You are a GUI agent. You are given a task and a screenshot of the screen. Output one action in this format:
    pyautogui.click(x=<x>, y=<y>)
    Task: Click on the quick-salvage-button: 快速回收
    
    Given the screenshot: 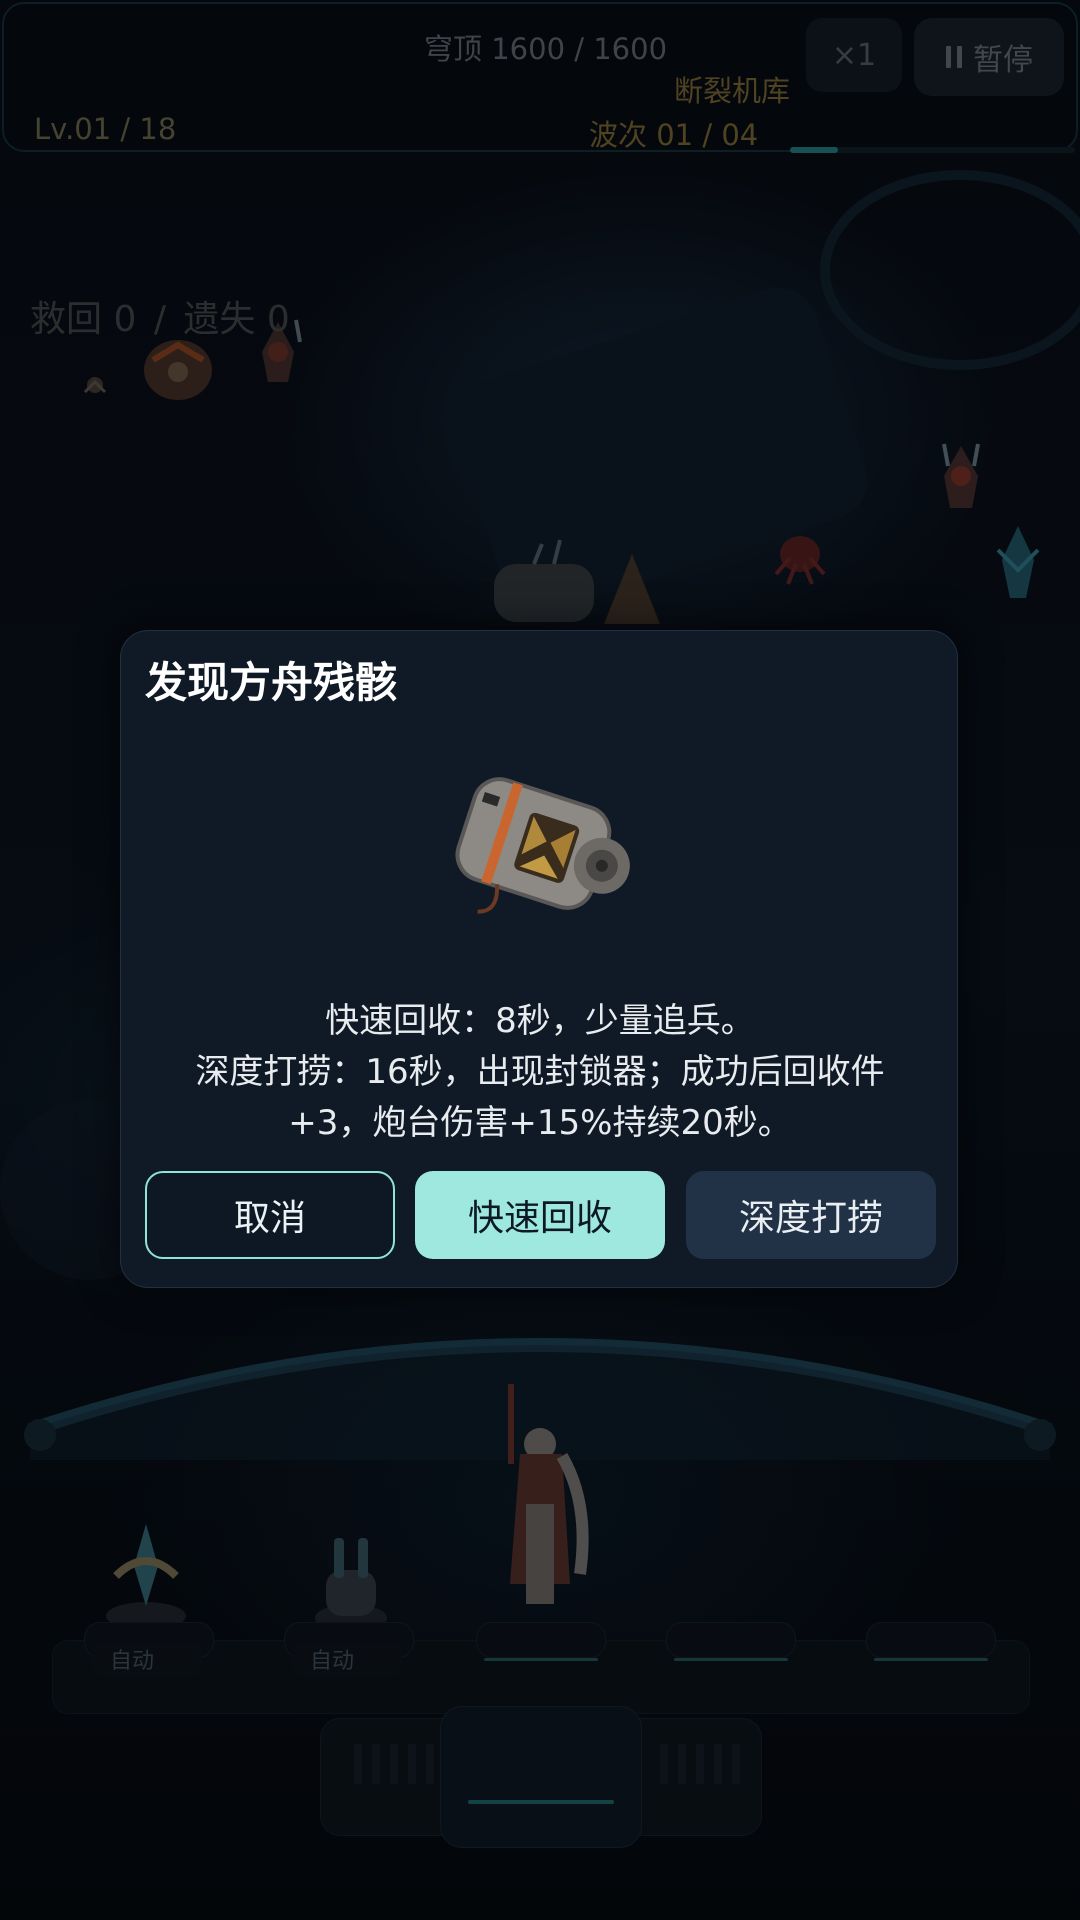 What is the action you would take?
    pyautogui.click(x=540, y=1215)
    